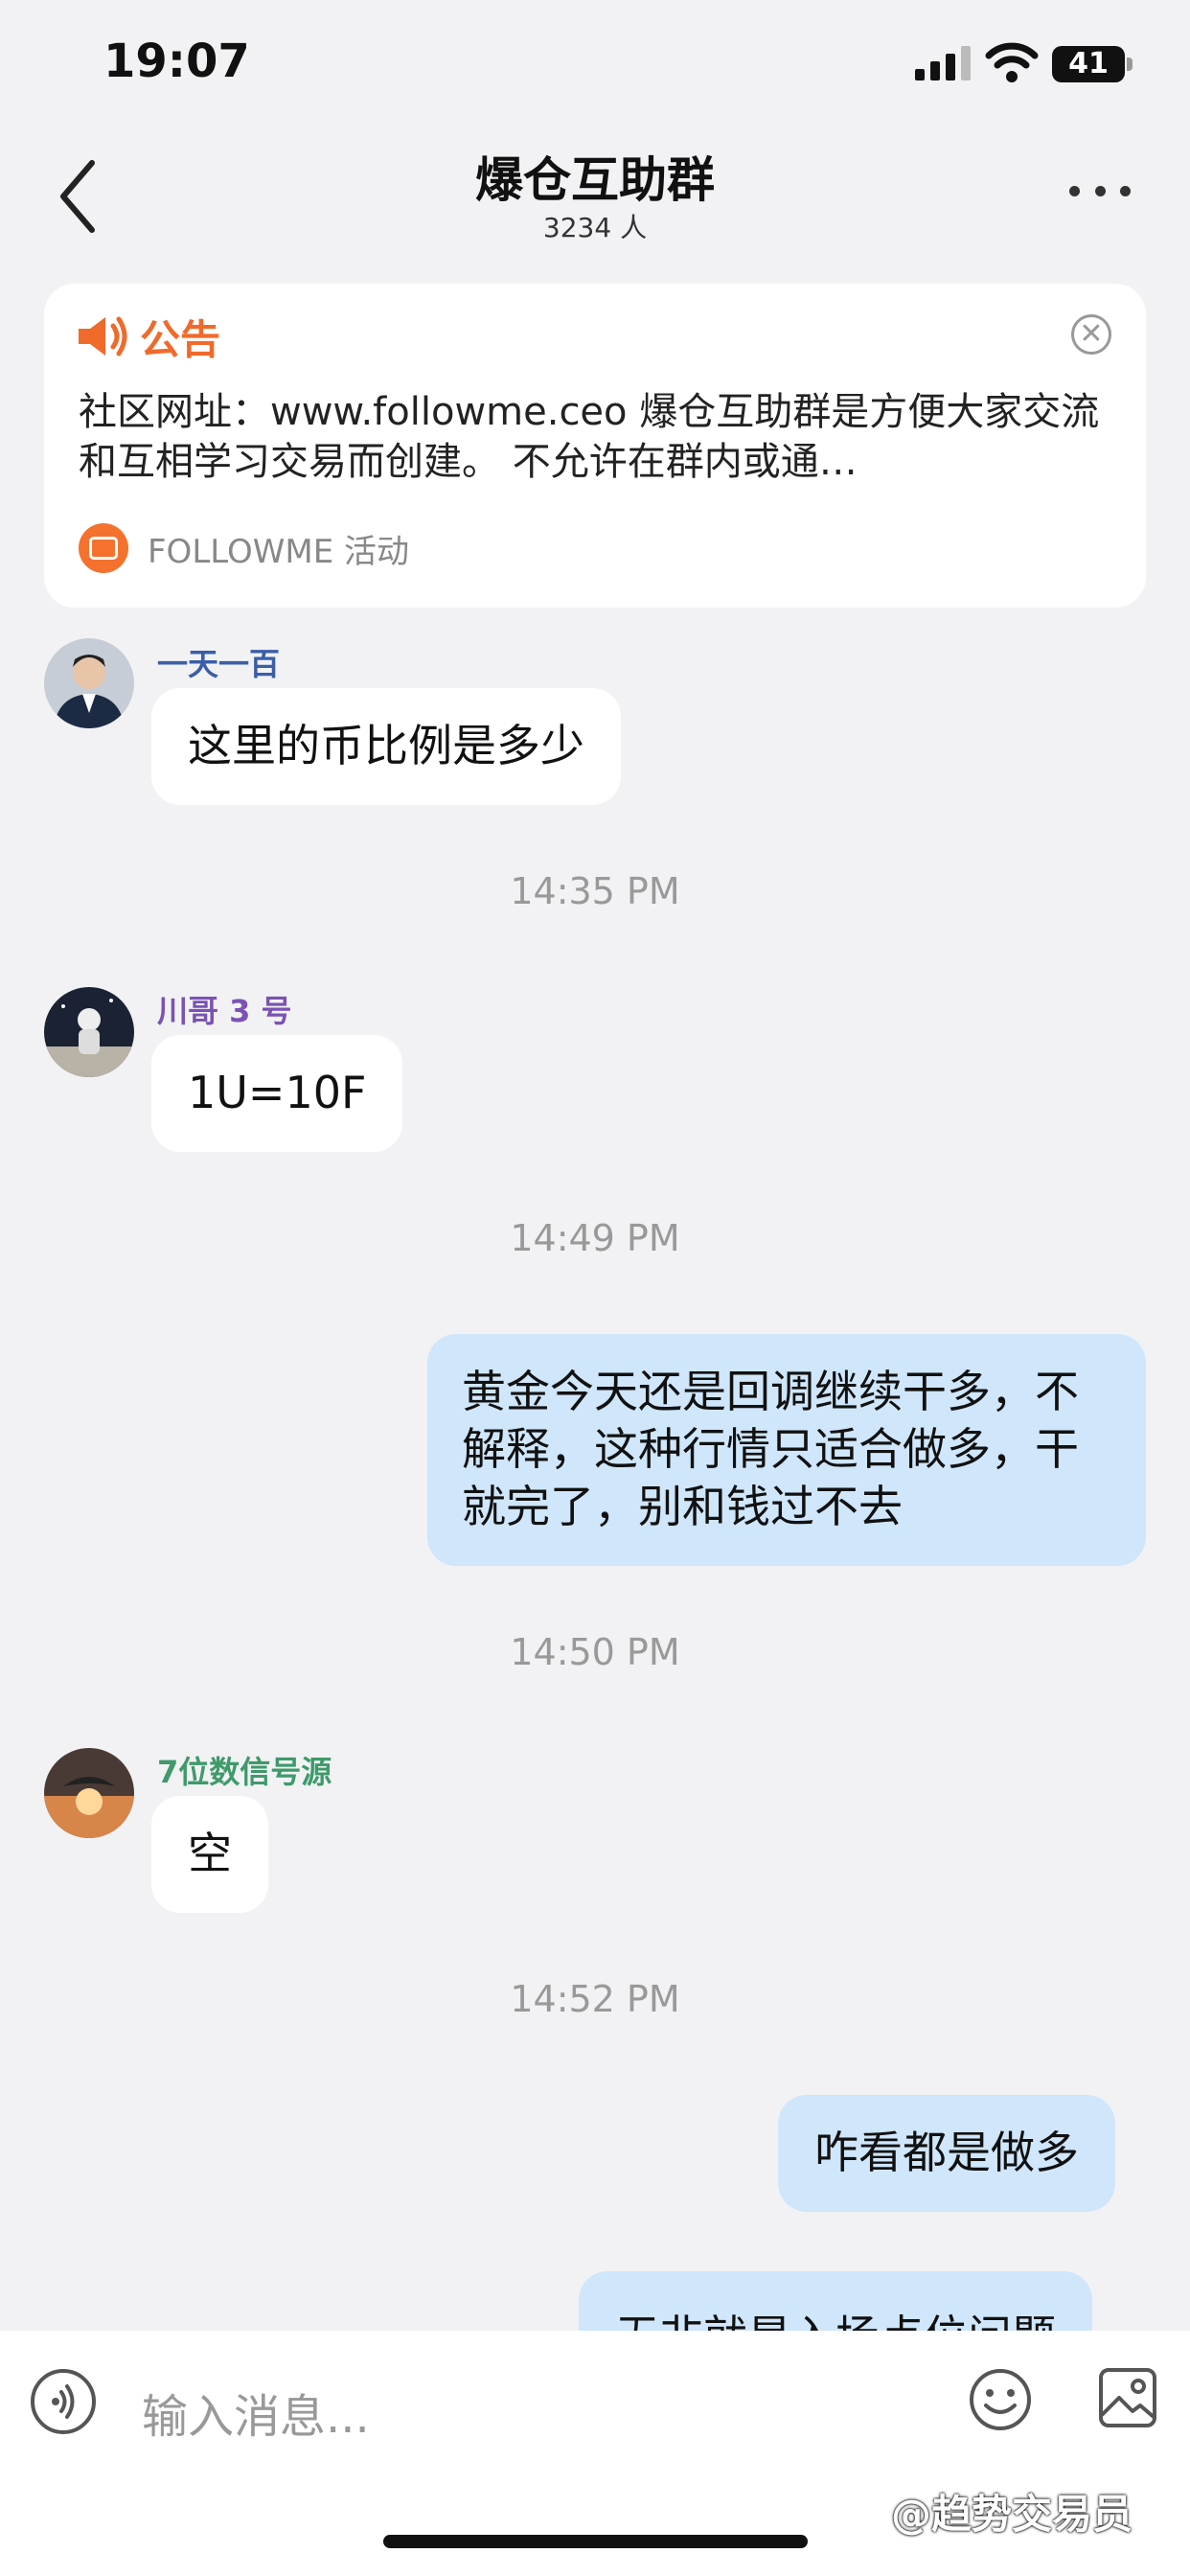 The image size is (1190, 2576). What do you see at coordinates (277, 1093) in the screenshot?
I see `message-bubble: 1U=10F` at bounding box center [277, 1093].